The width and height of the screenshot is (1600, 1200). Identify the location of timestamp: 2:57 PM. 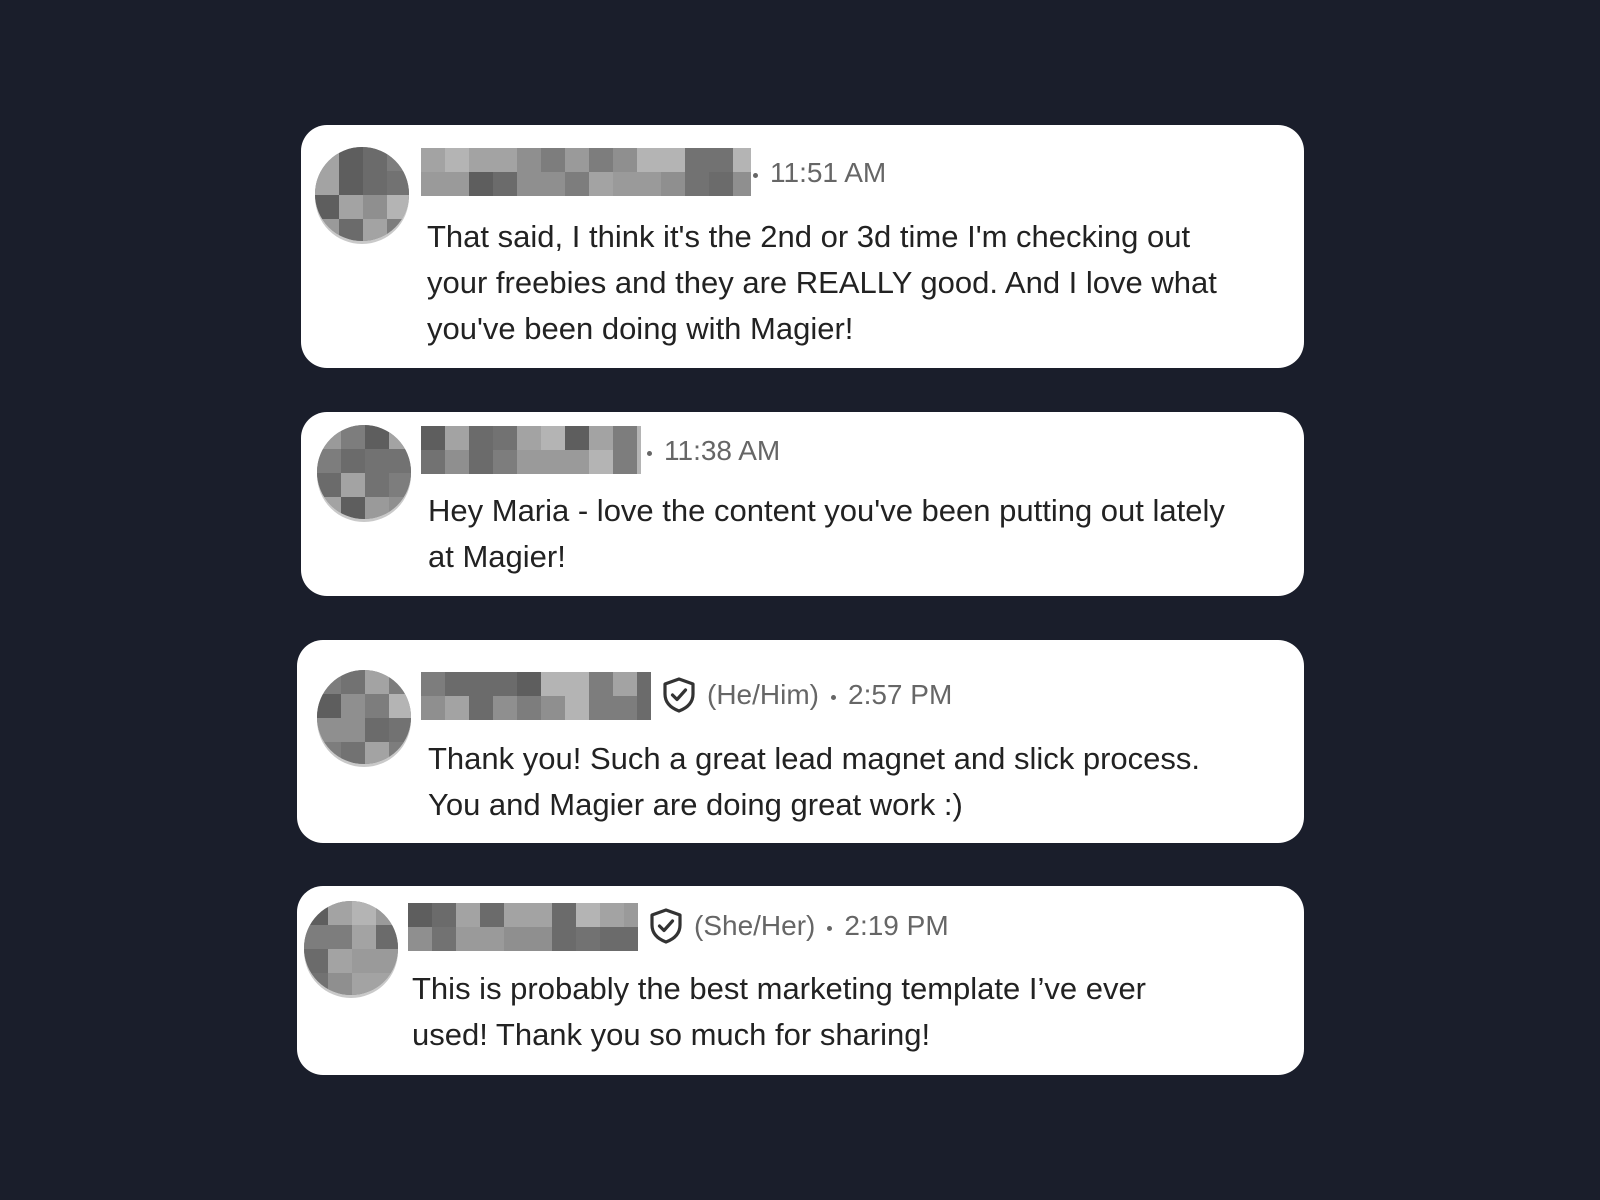
(900, 694).